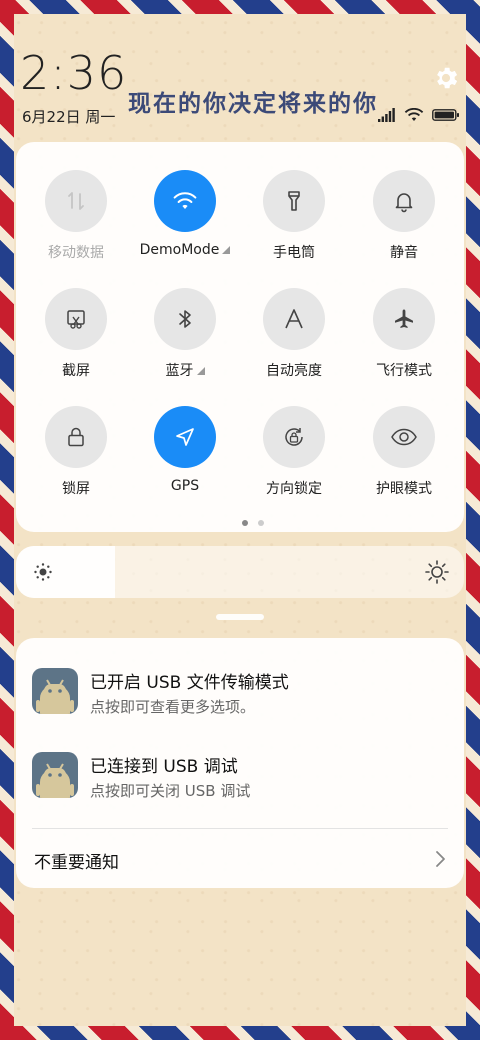 The height and width of the screenshot is (1040, 480). Describe the element at coordinates (76, 201) in the screenshot. I see `mobile-data-icon` at that location.